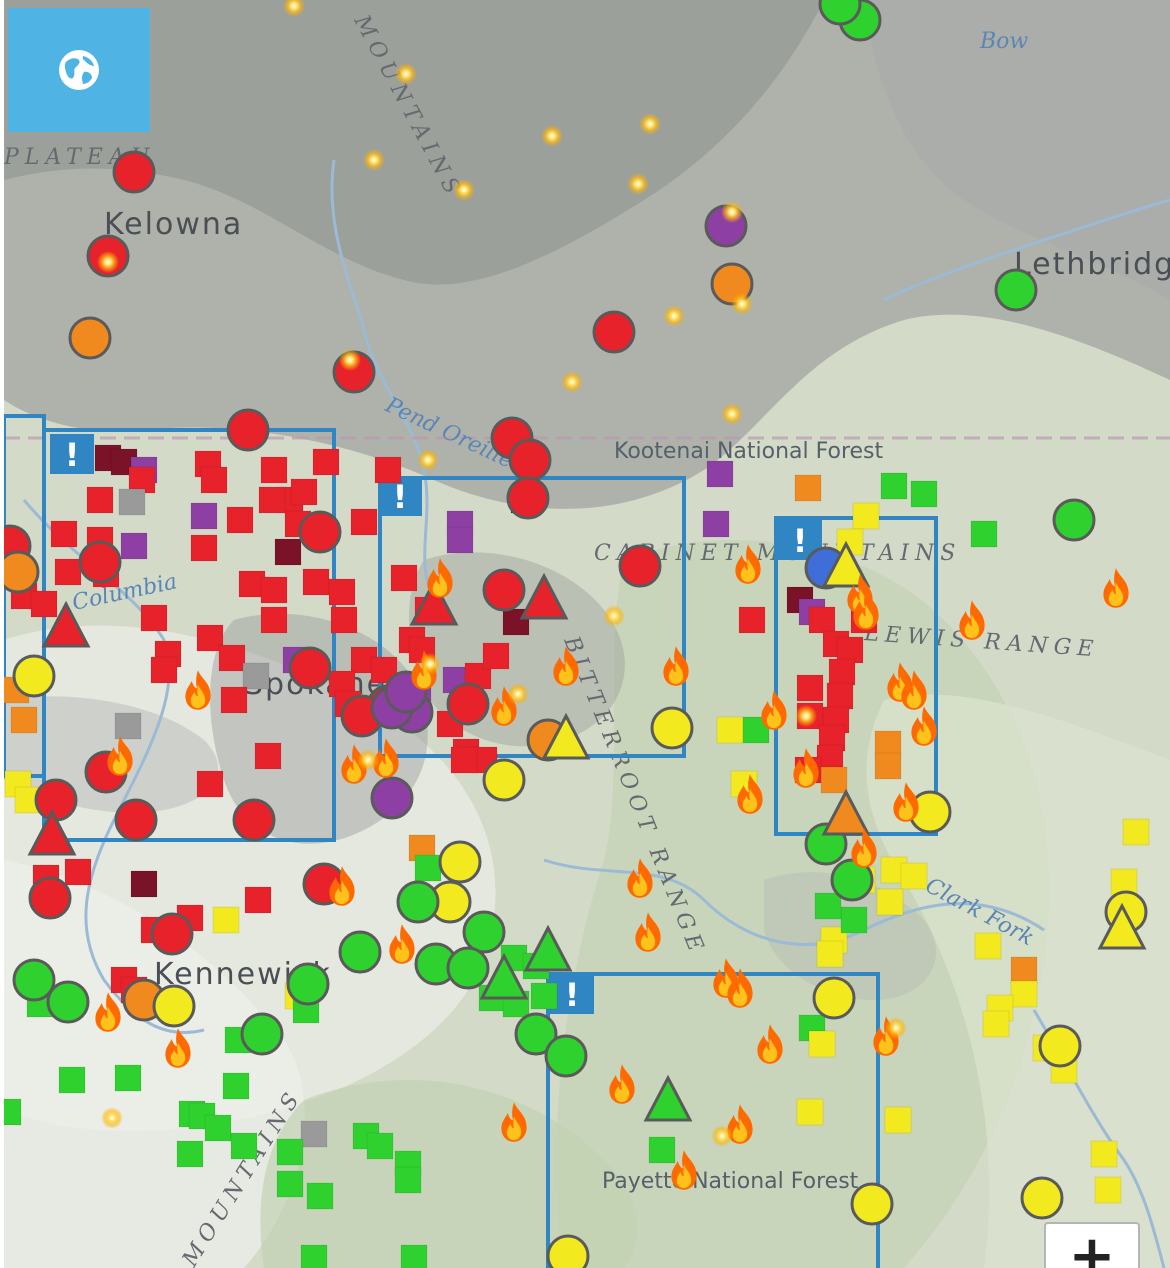  Describe the element at coordinates (1092, 1245) in the screenshot. I see `zoom-in-button: +` at that location.